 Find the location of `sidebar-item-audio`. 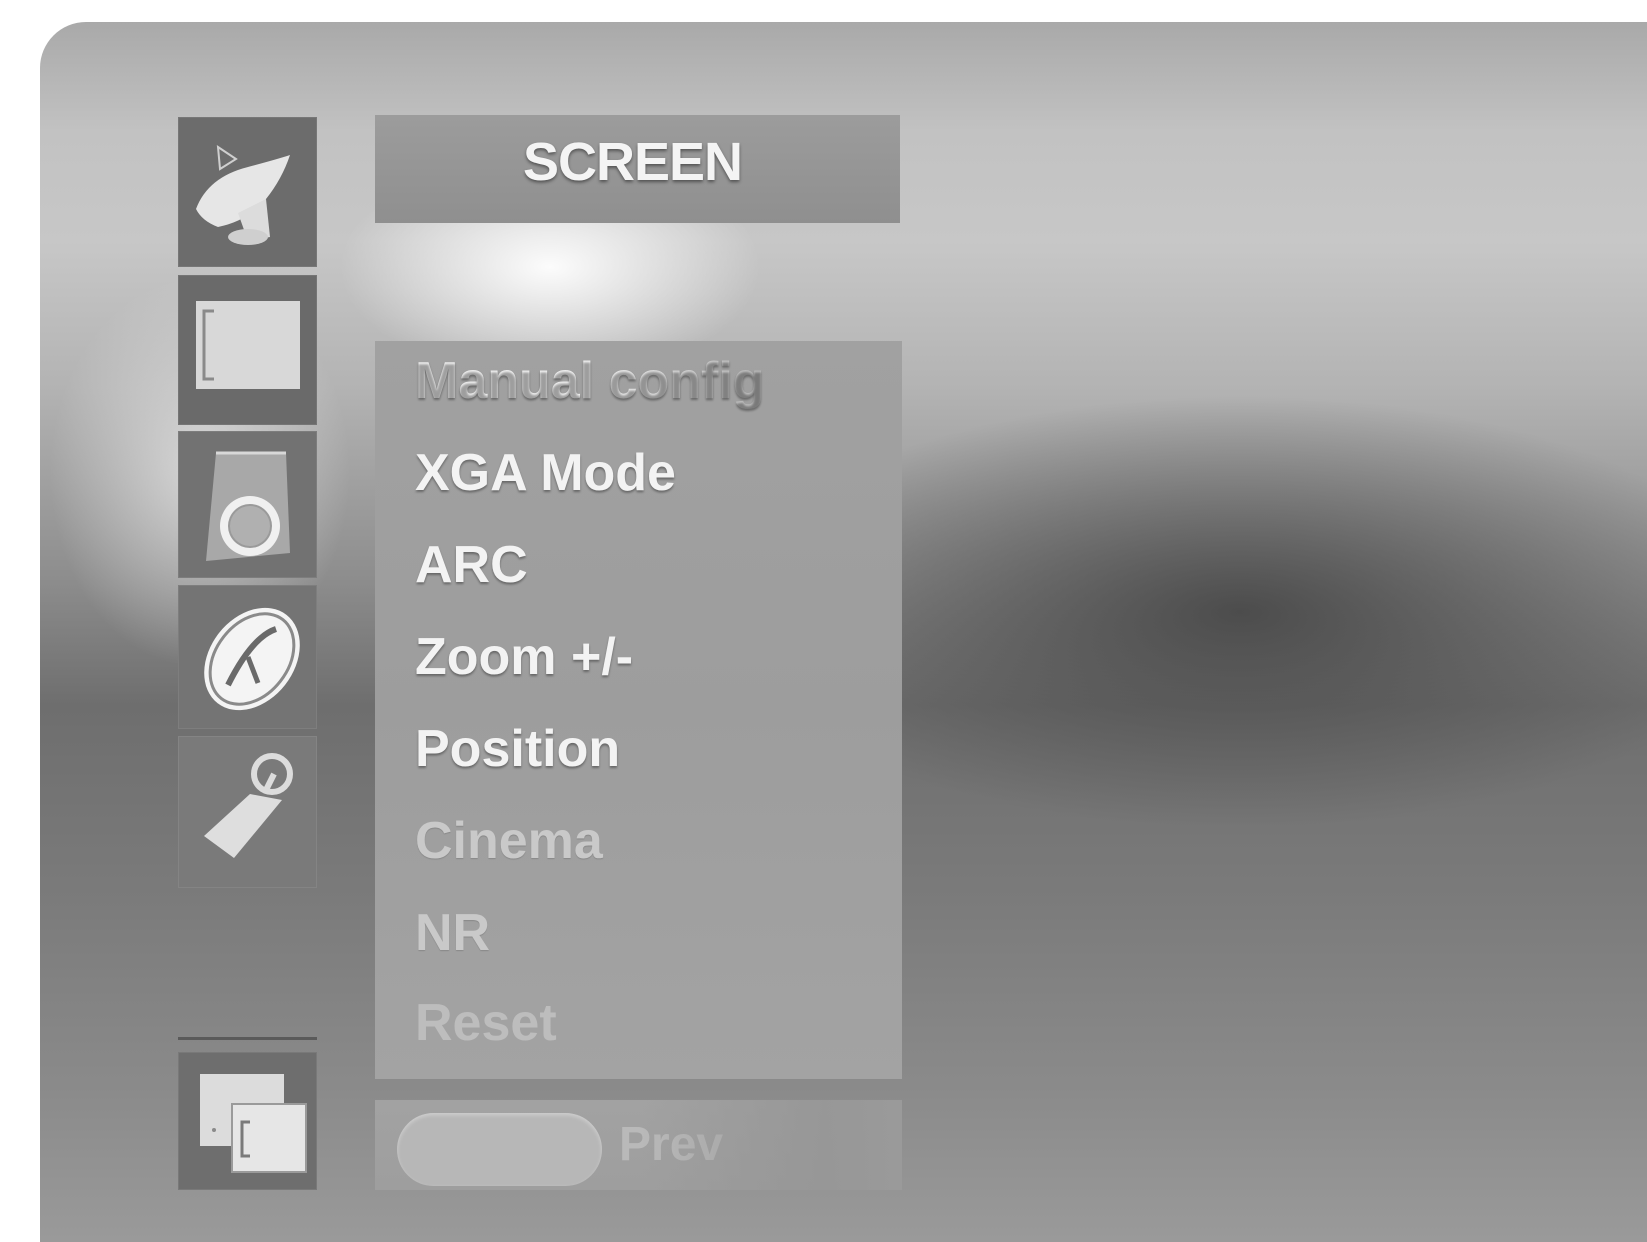

sidebar-item-audio is located at coordinates (247, 504).